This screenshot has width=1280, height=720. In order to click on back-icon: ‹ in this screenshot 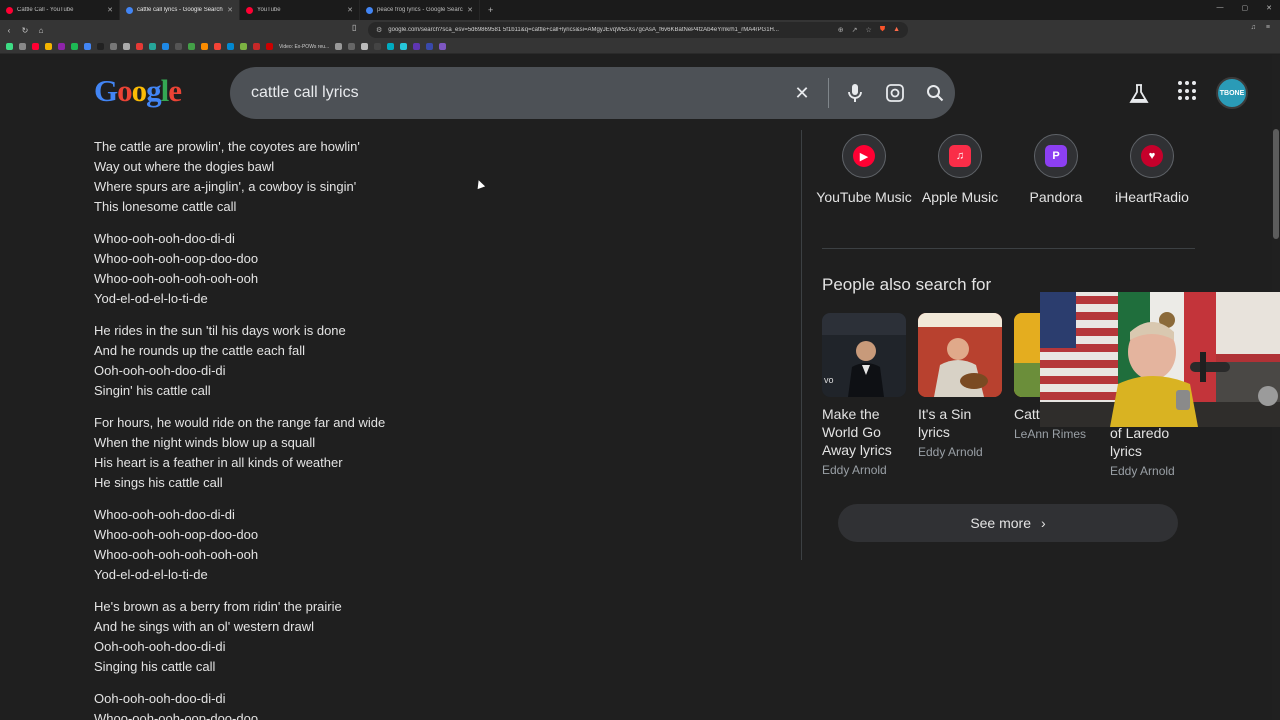, I will do `click(9, 30)`.